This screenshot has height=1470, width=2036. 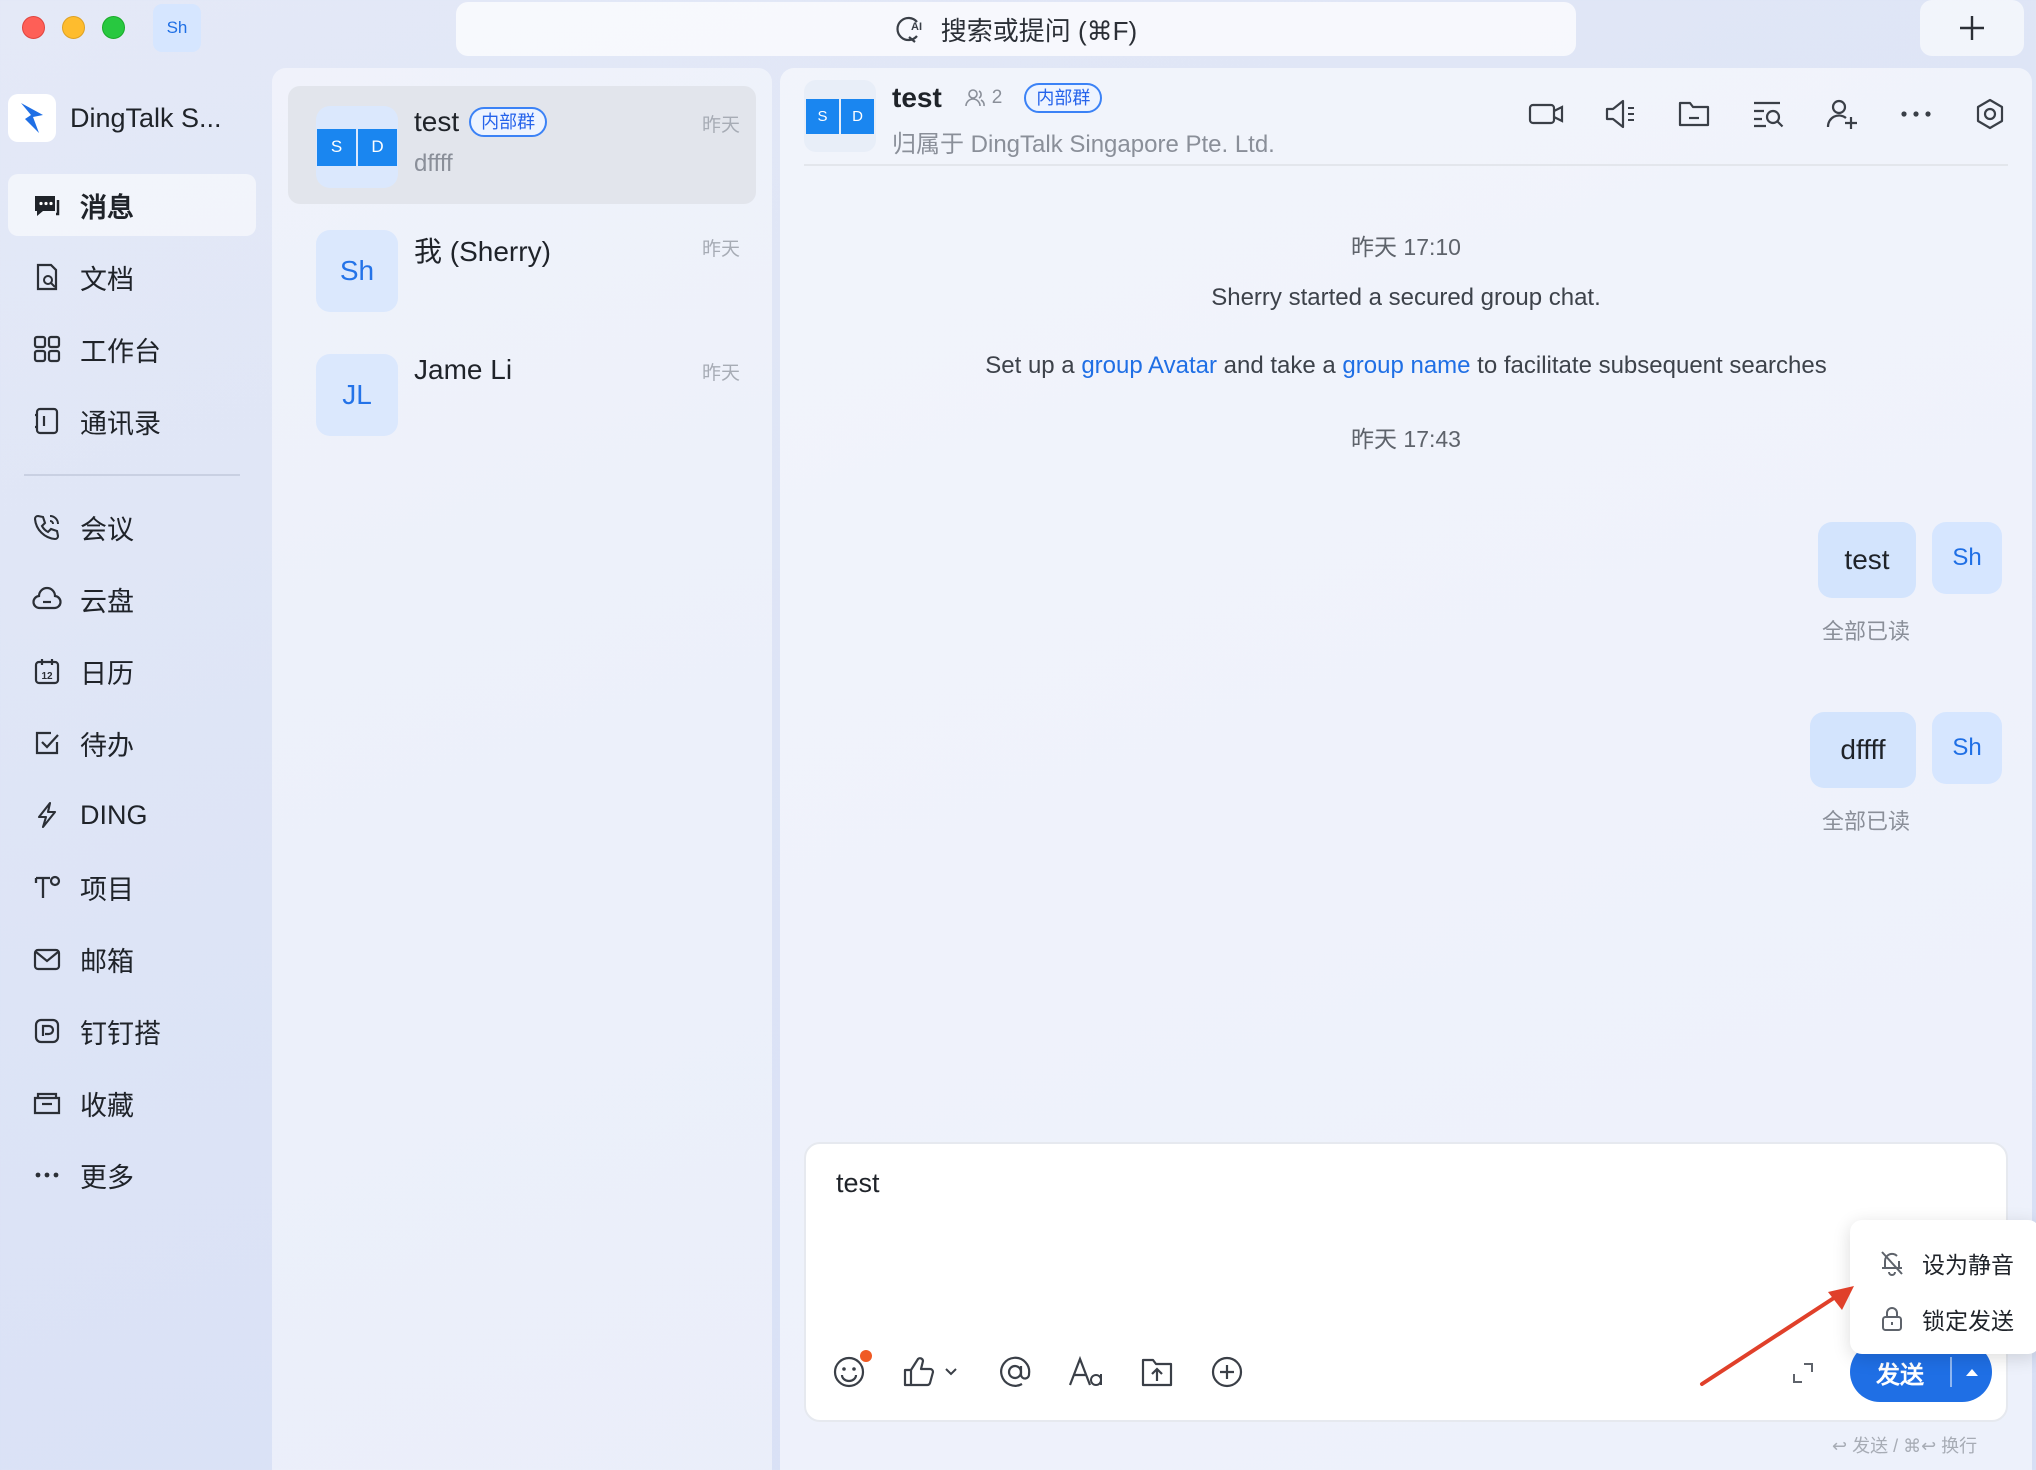 I want to click on sidebar-item-project: 项目, so click(x=132, y=887).